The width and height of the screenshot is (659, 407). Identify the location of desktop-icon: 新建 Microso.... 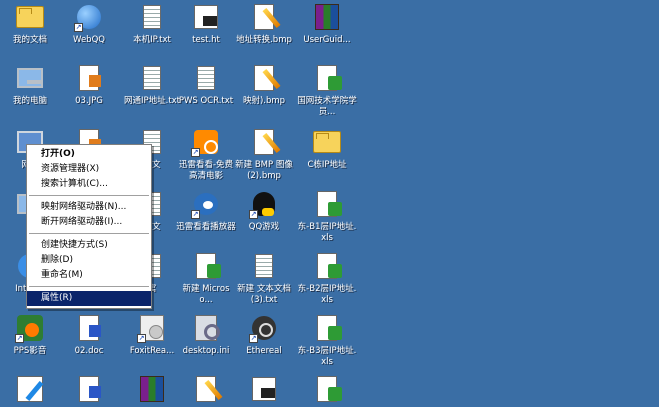
(206, 278).